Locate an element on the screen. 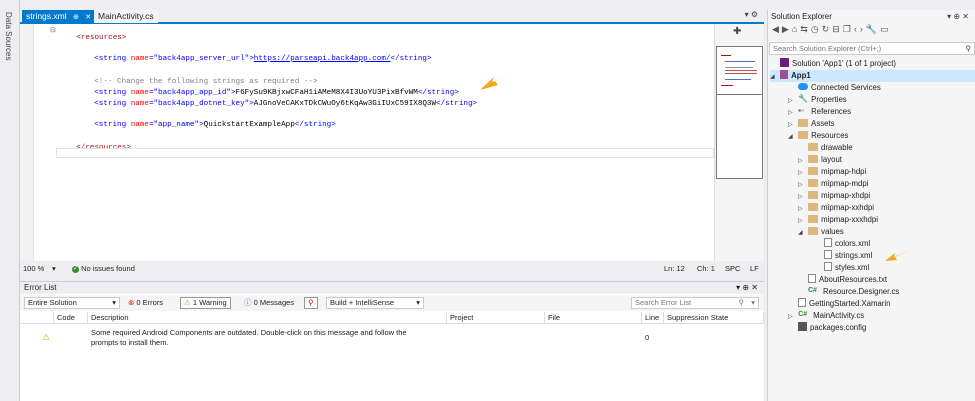 The width and height of the screenshot is (975, 401). build-filter-value: Build + IntelliSense is located at coordinates (362, 302).